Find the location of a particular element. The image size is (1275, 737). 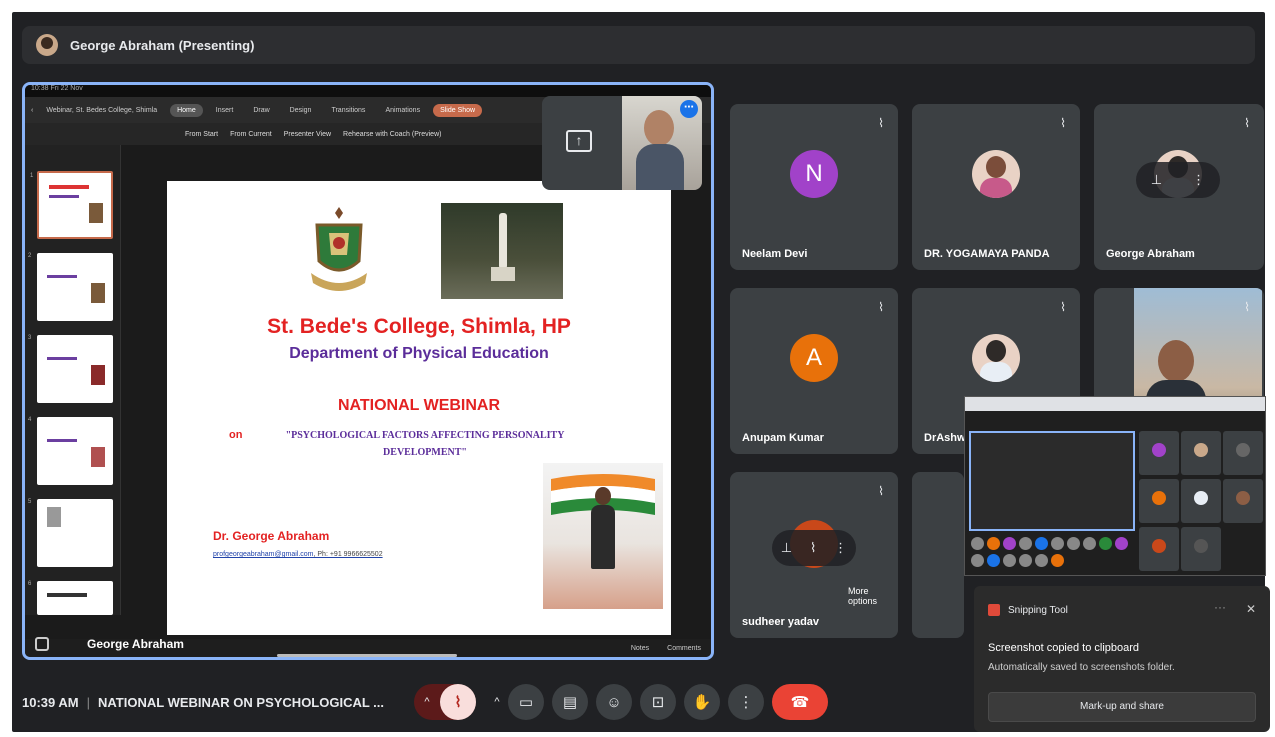

slide-on: on is located at coordinates (236, 435).